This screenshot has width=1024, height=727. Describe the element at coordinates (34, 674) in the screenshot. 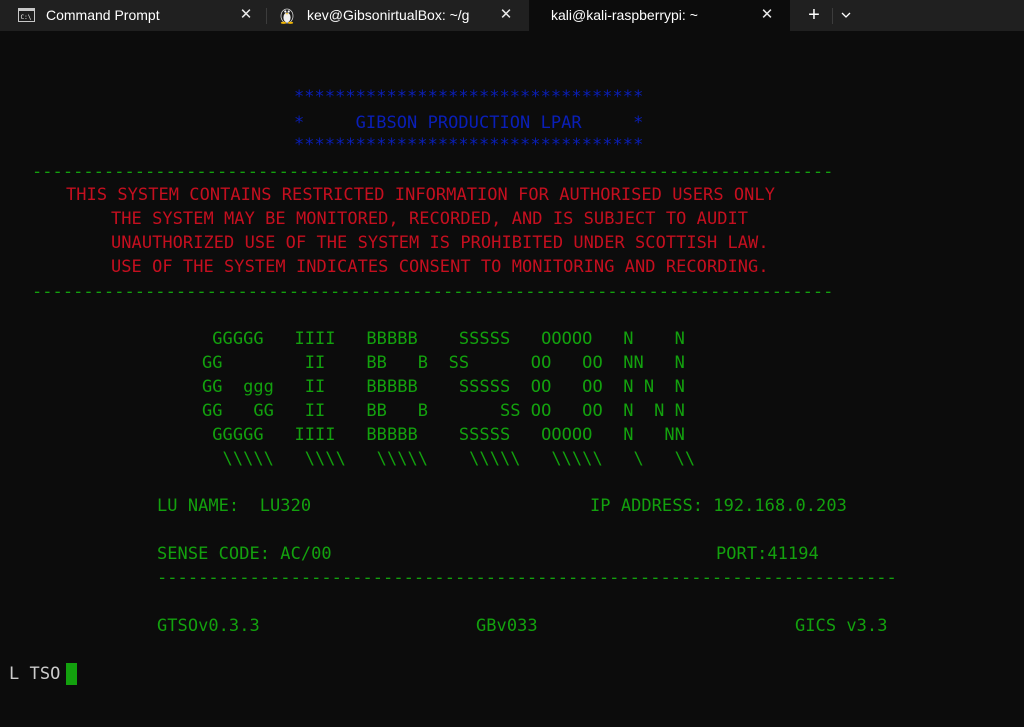

I see `command-input: L TSO` at that location.